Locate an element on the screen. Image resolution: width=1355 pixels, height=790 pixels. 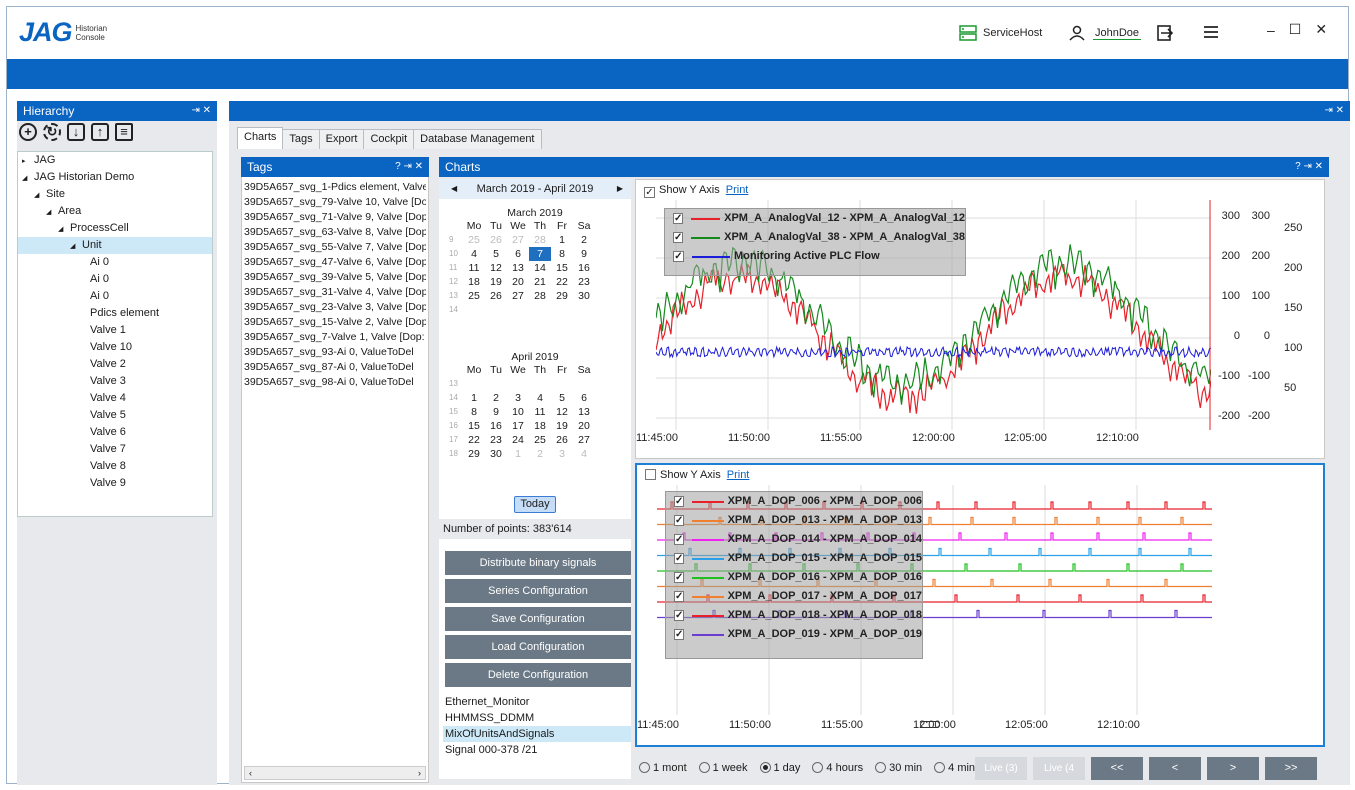
tag-item: 39D5A657_svg_93-Ai 0, ValueToDel is located at coordinates (335, 352).